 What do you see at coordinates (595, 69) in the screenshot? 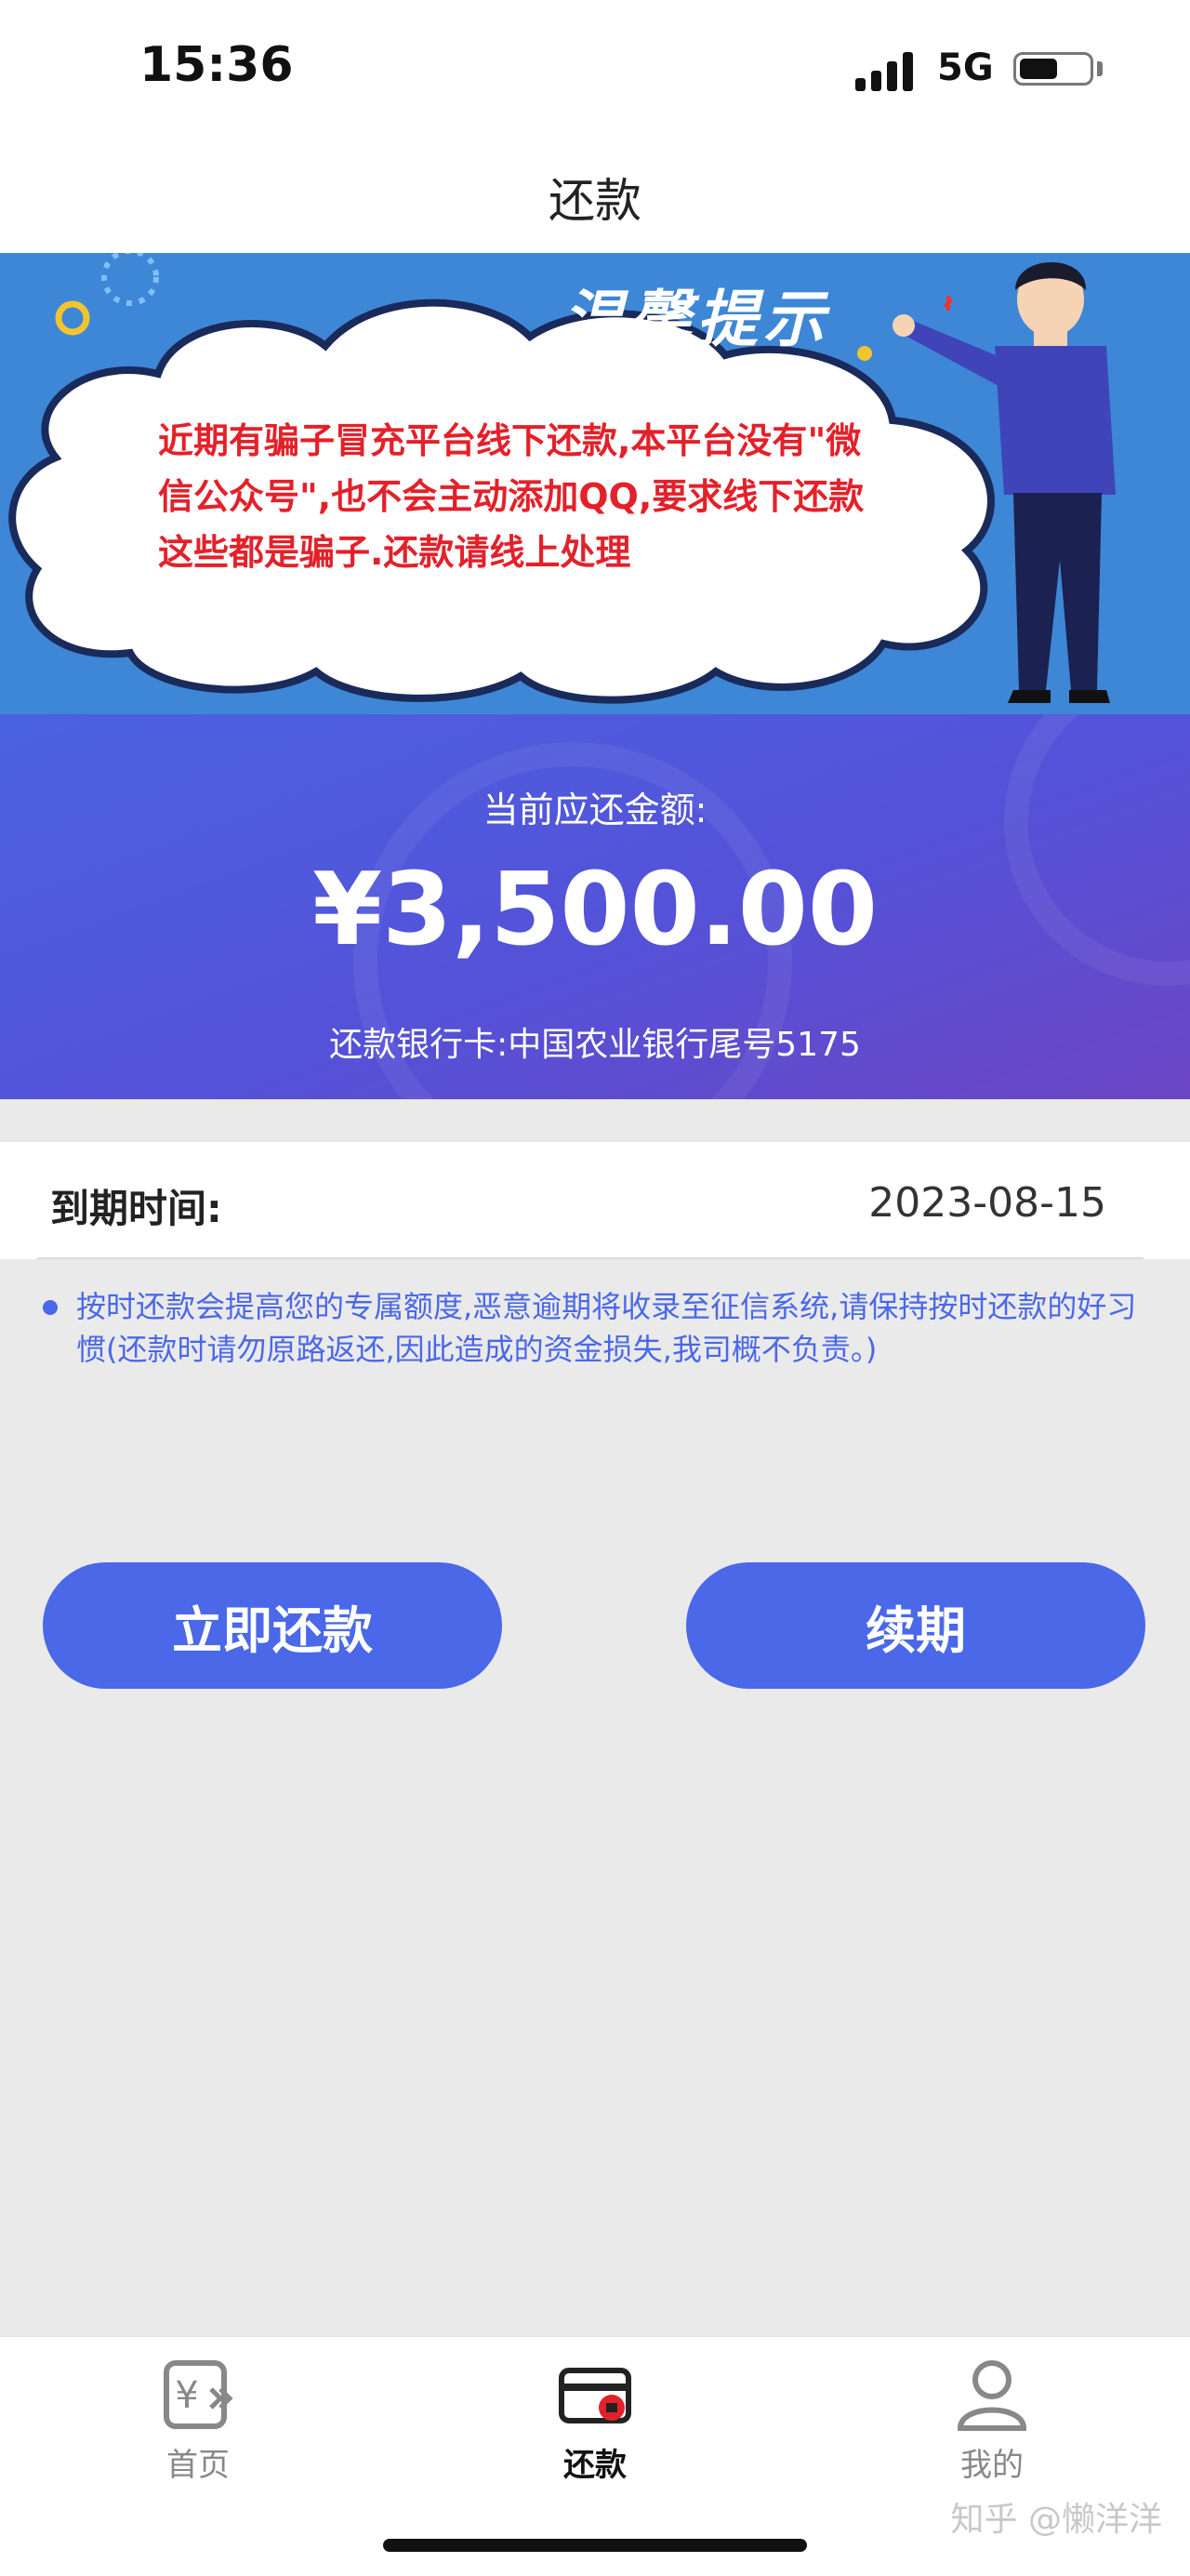
I see `status-bar: 15:36 5G` at bounding box center [595, 69].